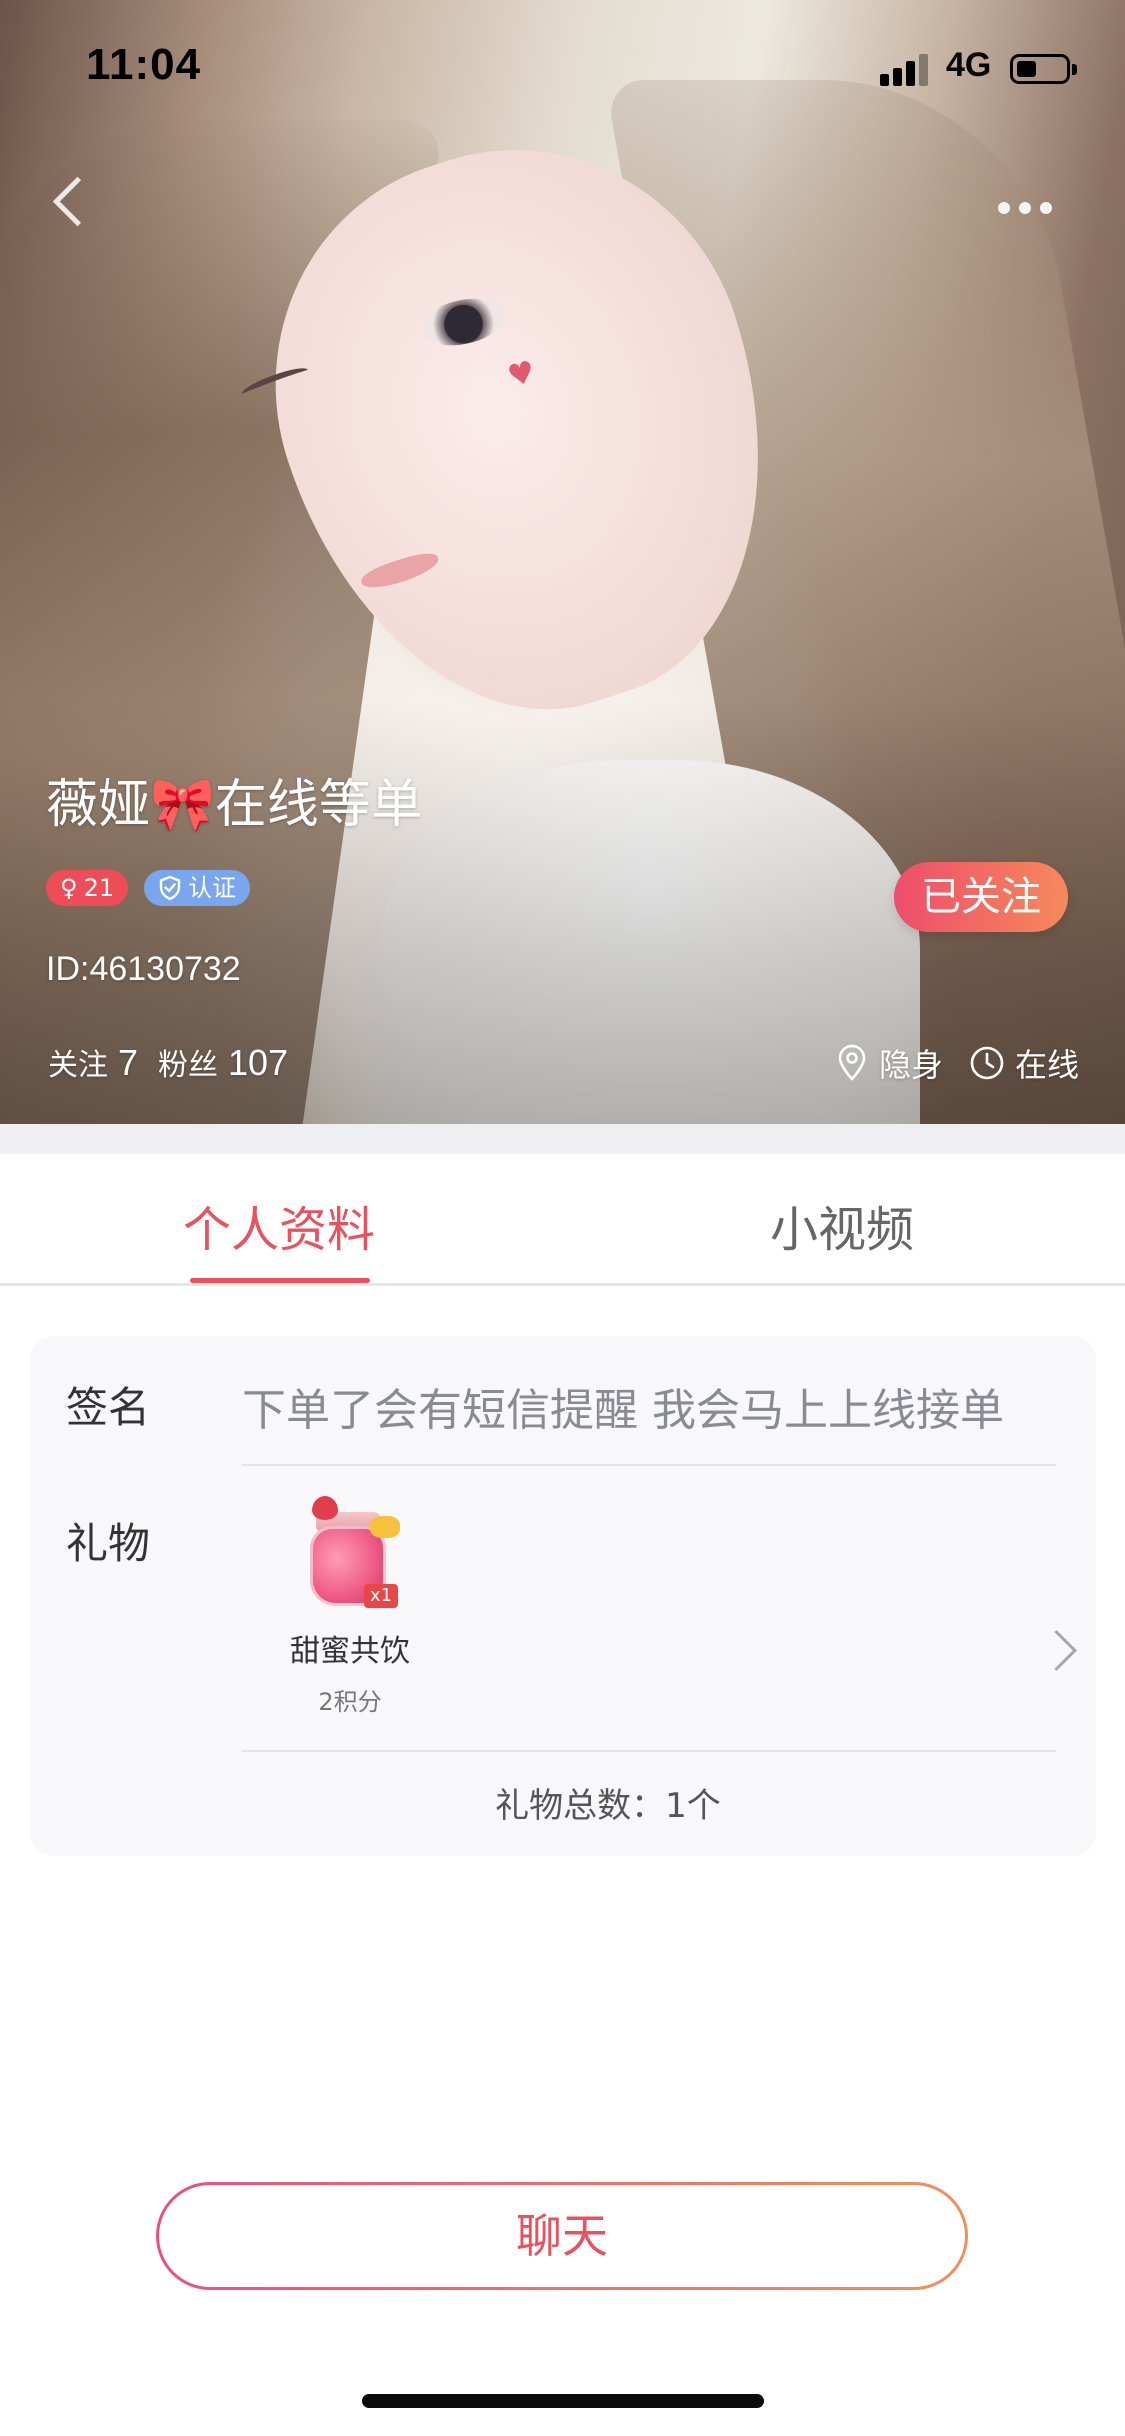  What do you see at coordinates (78, 1065) in the screenshot?
I see `following-label: 关注` at bounding box center [78, 1065].